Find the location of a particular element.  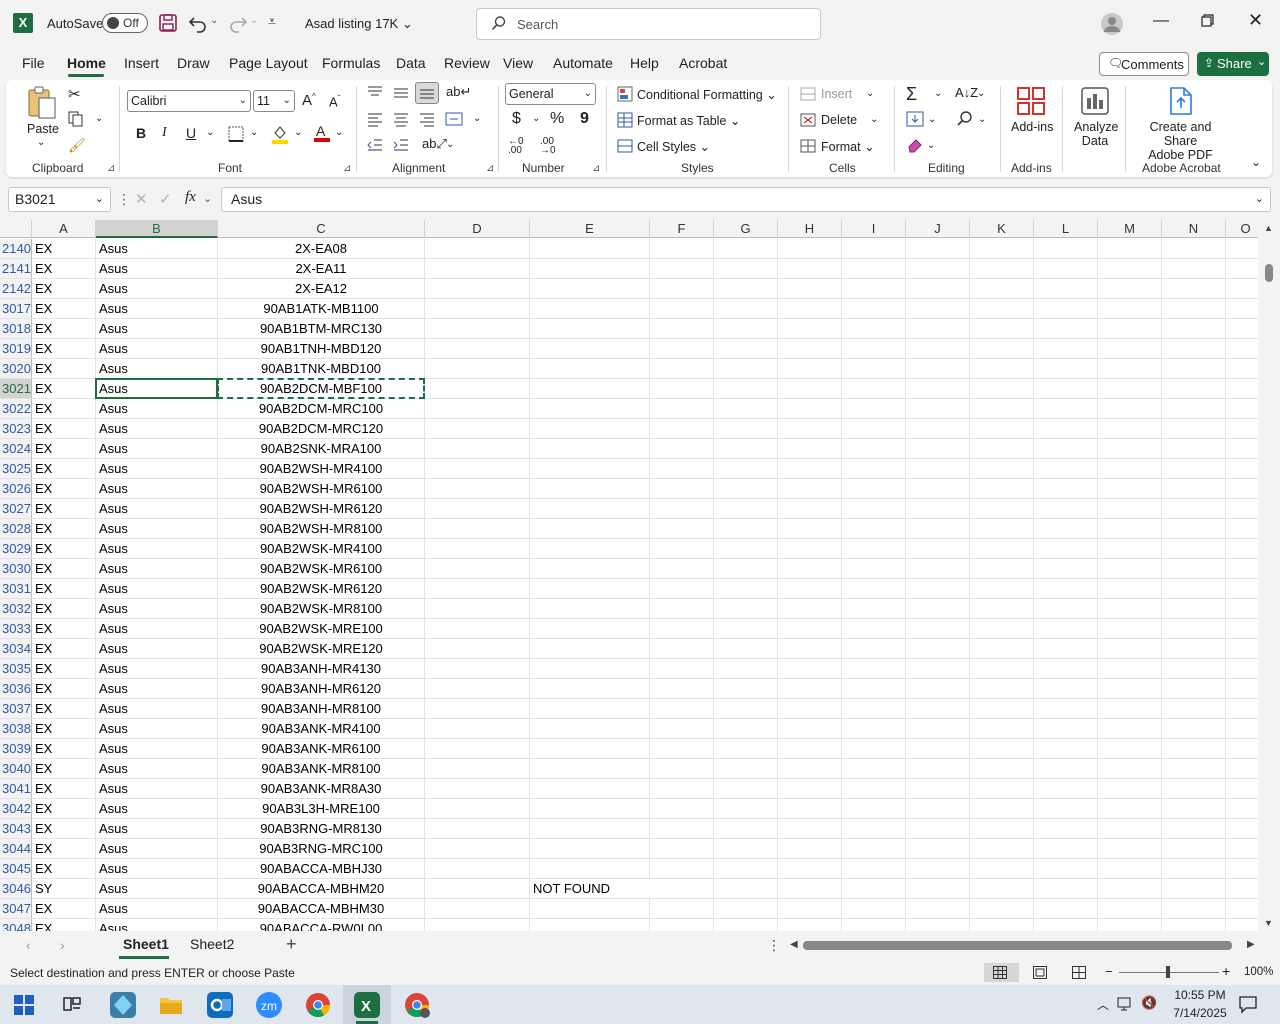

number-format-combo: General ⌄ is located at coordinates (550, 94).